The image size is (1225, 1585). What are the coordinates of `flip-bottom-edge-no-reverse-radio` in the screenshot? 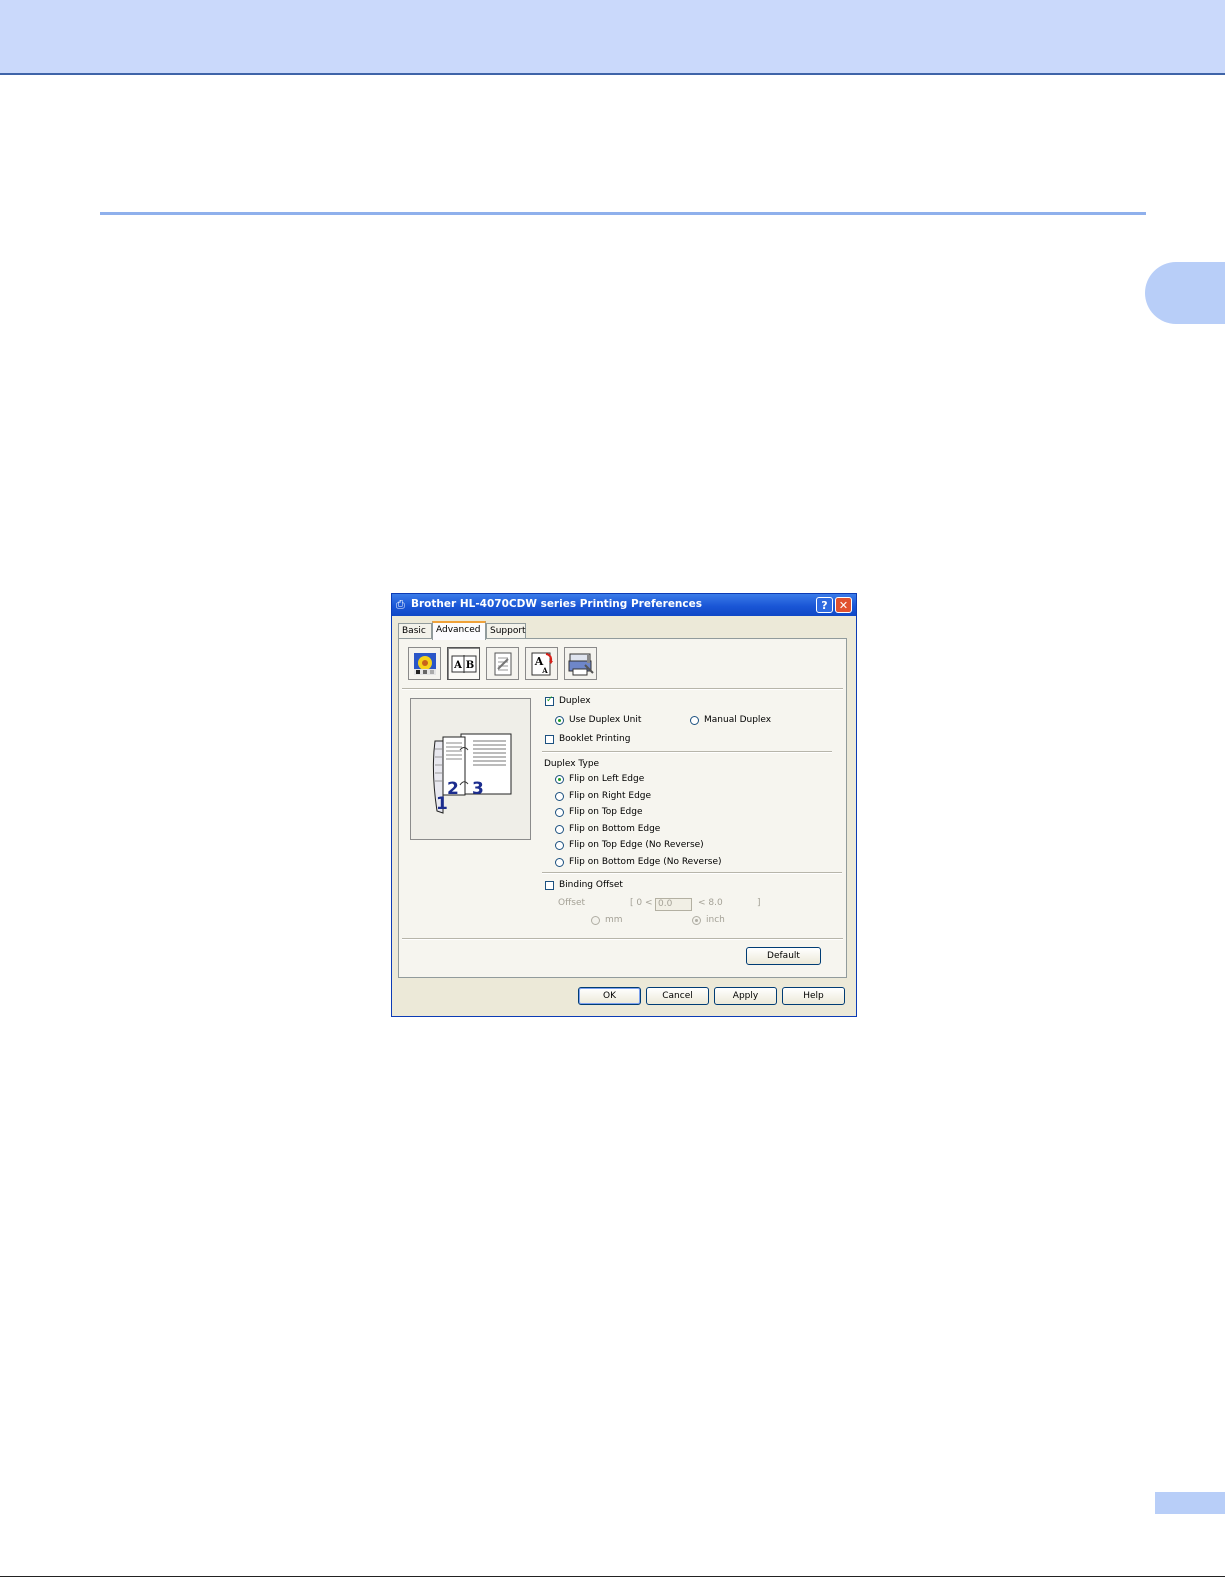 It's located at (559, 862).